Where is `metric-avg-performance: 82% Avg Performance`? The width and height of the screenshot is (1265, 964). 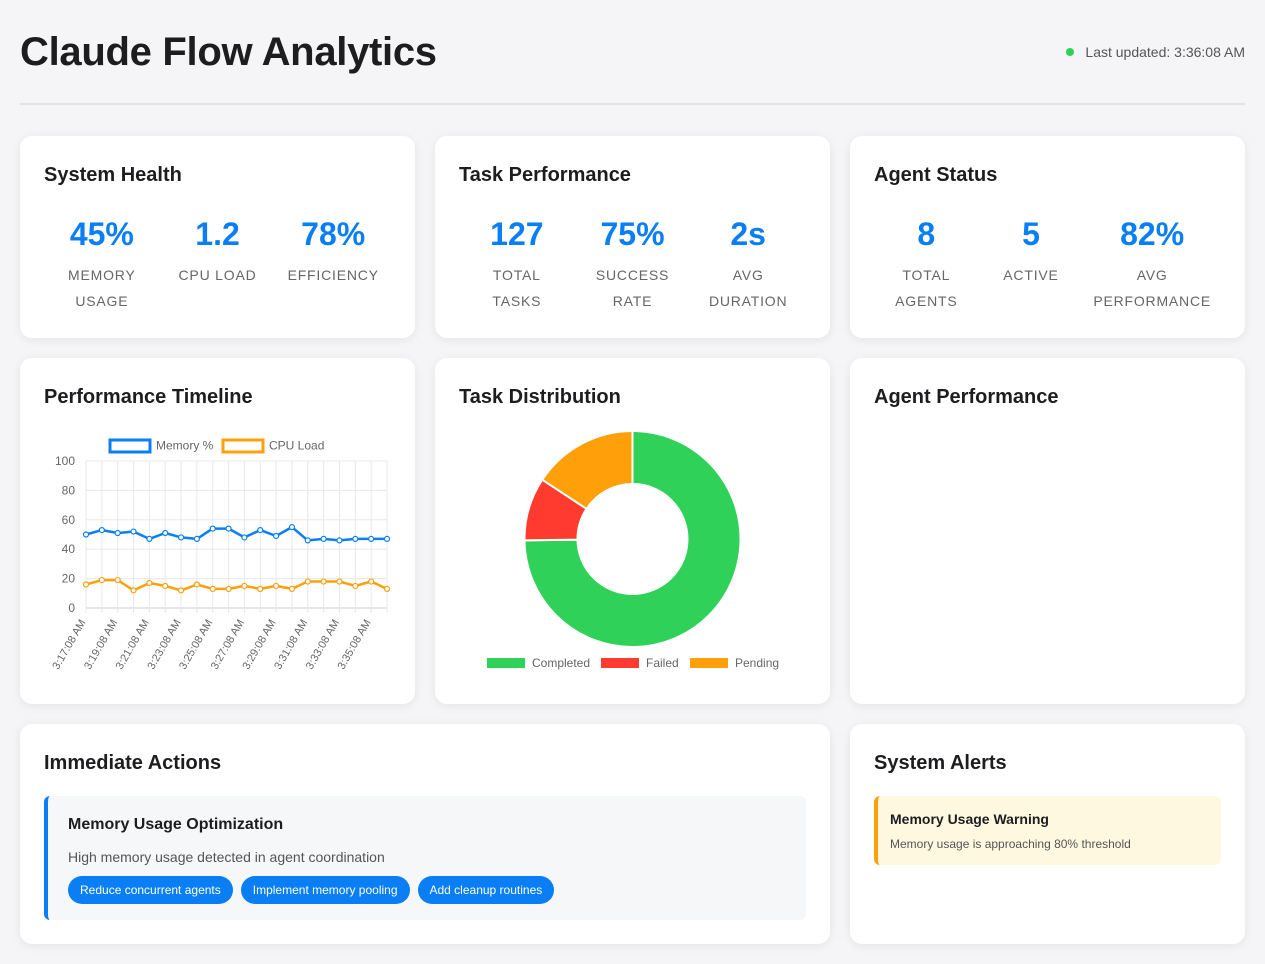
metric-avg-performance: 82% Avg Performance is located at coordinates (1152, 265).